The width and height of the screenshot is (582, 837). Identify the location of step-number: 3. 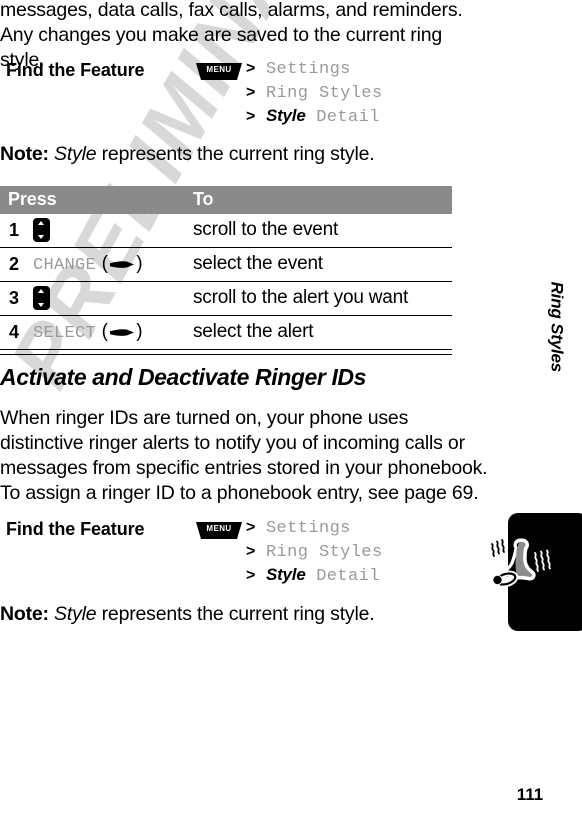
(14, 298).